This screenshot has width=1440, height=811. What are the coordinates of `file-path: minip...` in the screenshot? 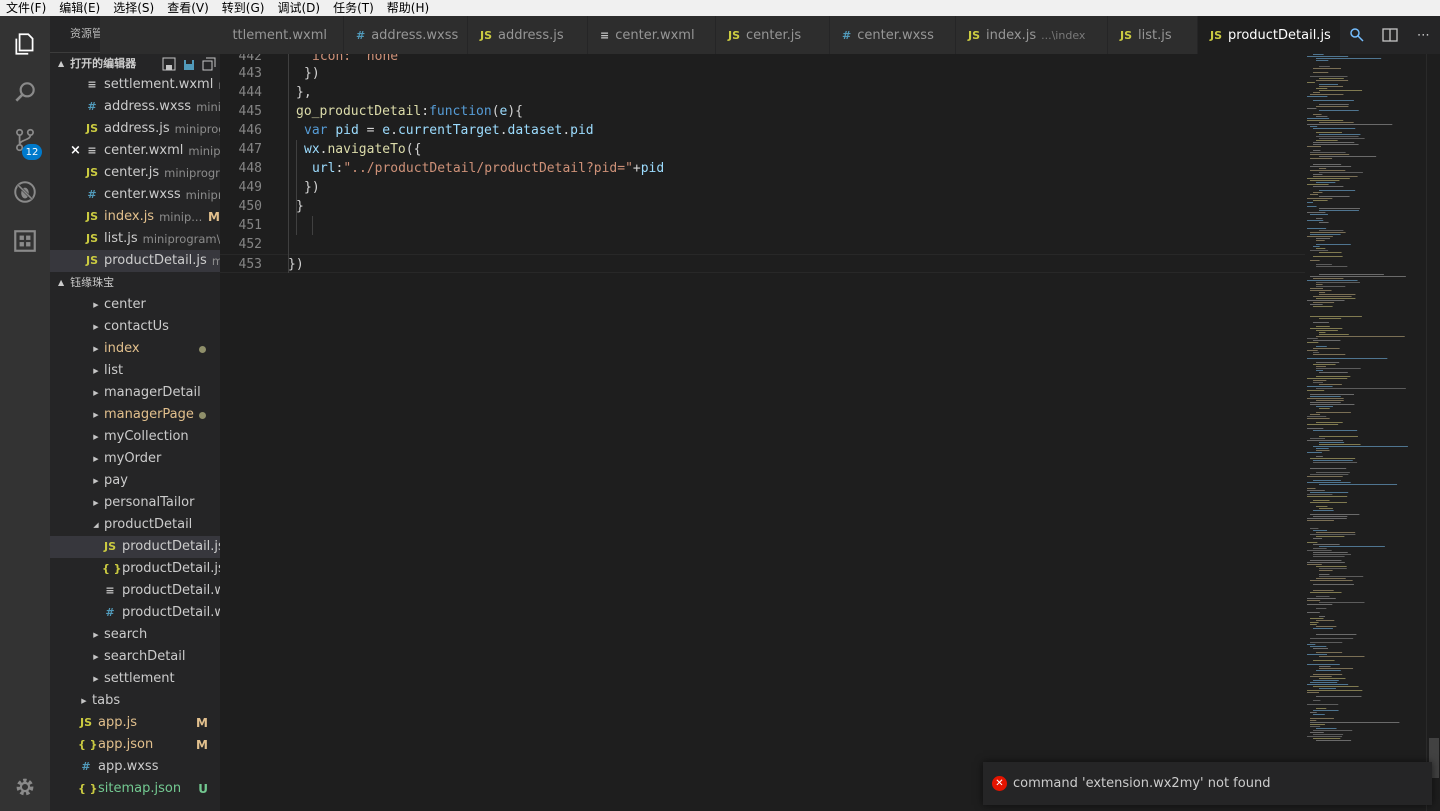 It's located at (204, 151).